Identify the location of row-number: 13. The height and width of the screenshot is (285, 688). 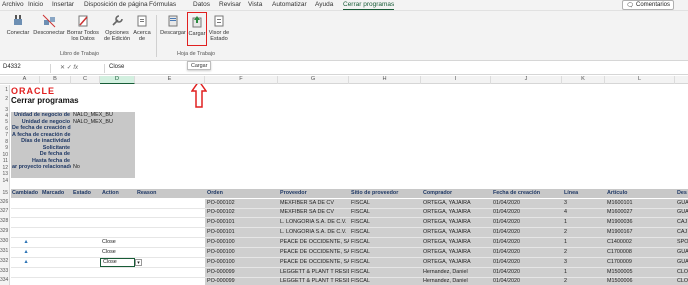
(5, 174).